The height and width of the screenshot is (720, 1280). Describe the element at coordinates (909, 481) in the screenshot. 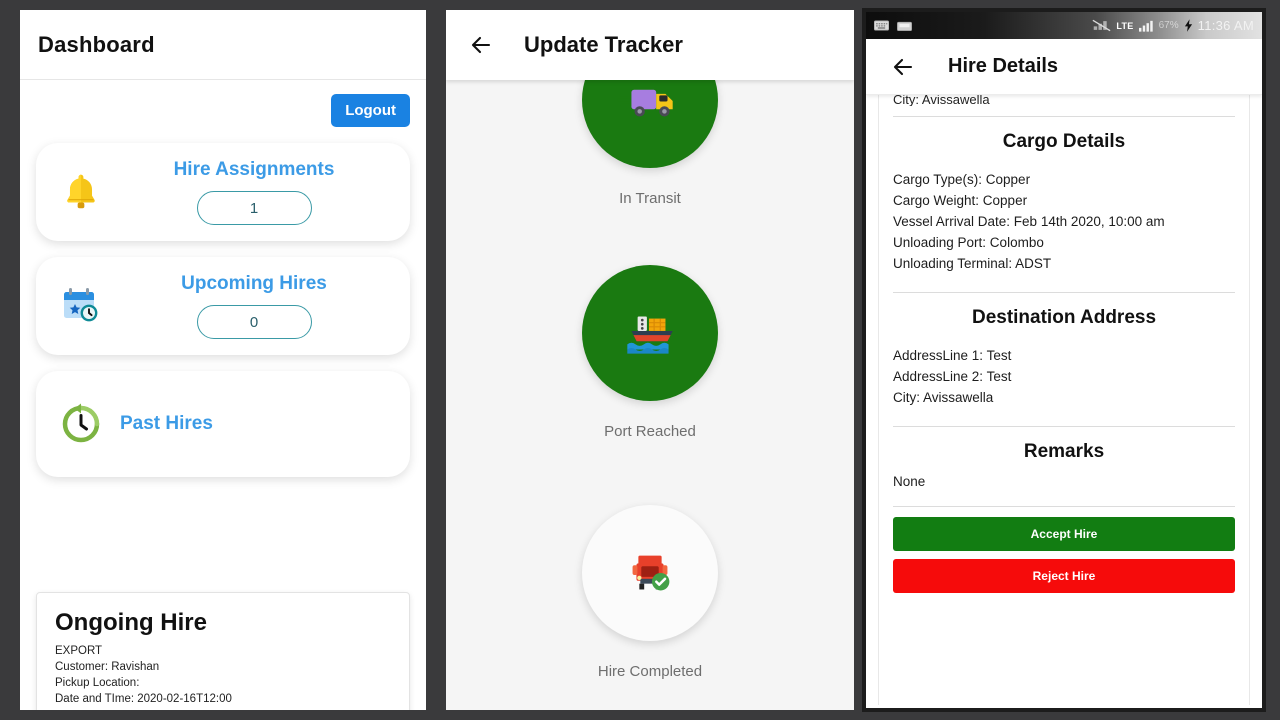

I see `remarks-value: None` at that location.